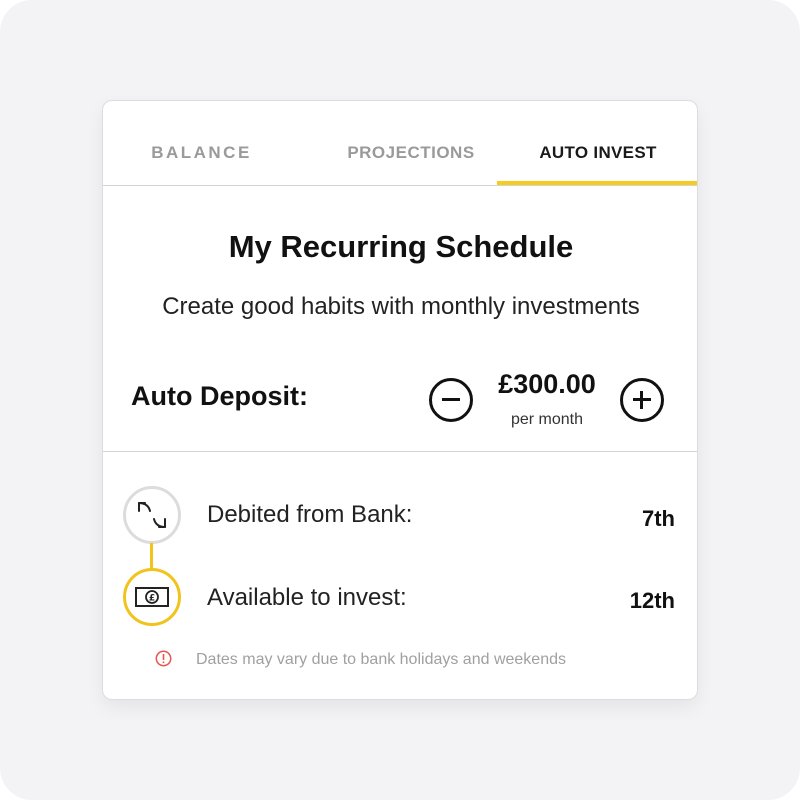 The image size is (800, 800). I want to click on available-date-value: 12th, so click(652, 600).